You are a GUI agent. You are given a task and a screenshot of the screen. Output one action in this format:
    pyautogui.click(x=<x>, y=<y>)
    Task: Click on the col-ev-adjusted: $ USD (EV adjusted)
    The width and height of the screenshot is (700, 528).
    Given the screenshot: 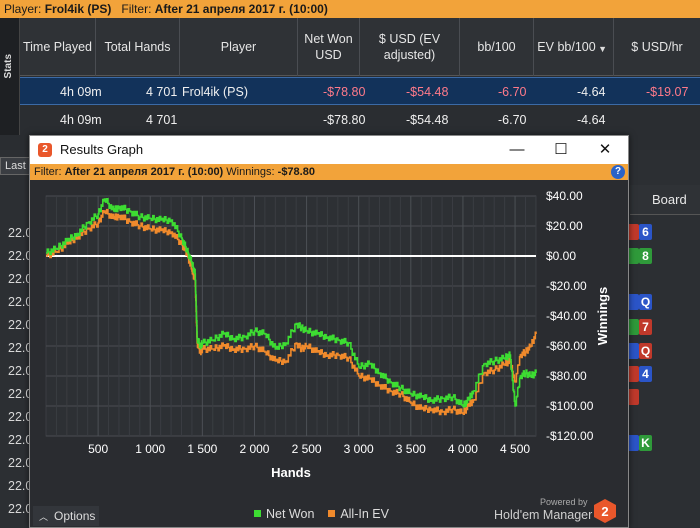 What is the action you would take?
    pyautogui.click(x=410, y=47)
    